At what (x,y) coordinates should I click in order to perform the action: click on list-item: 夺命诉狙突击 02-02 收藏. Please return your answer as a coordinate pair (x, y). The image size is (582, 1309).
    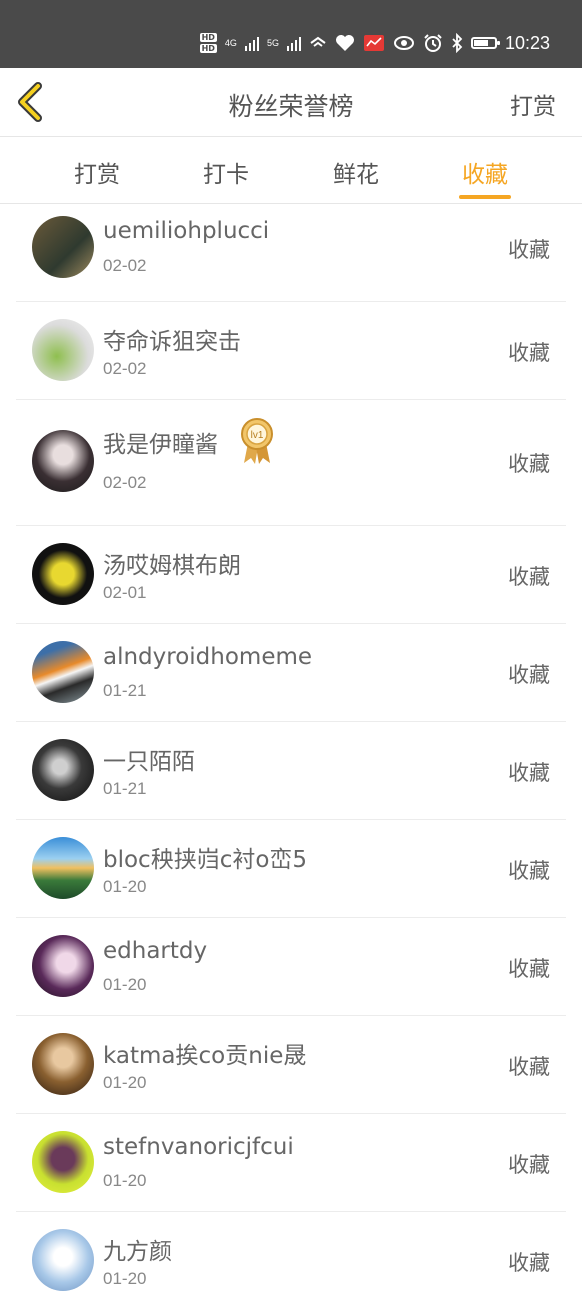
    Looking at the image, I should click on (291, 351).